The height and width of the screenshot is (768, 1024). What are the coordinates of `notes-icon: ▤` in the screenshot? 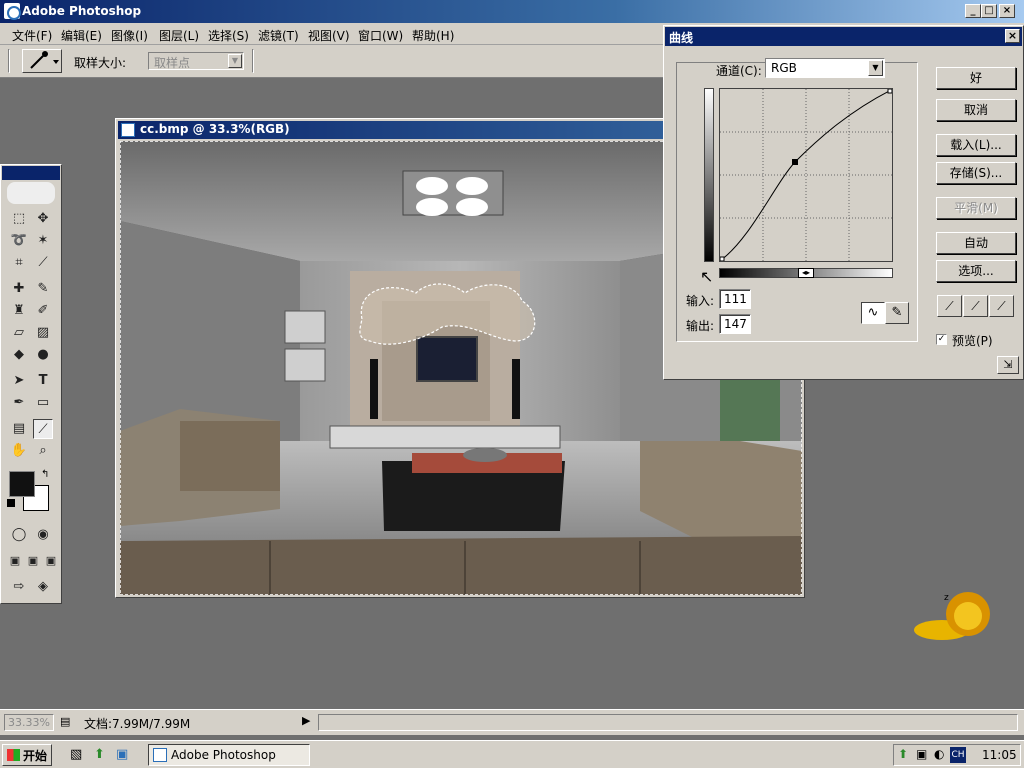 It's located at (19, 429).